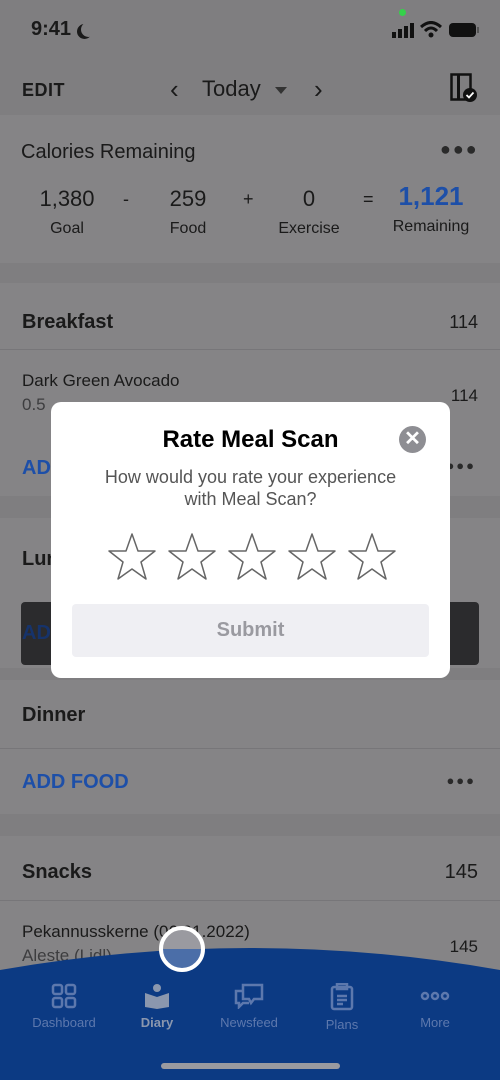 The width and height of the screenshot is (500, 1080). What do you see at coordinates (309, 228) in the screenshot?
I see `exercise-label: Exercise` at bounding box center [309, 228].